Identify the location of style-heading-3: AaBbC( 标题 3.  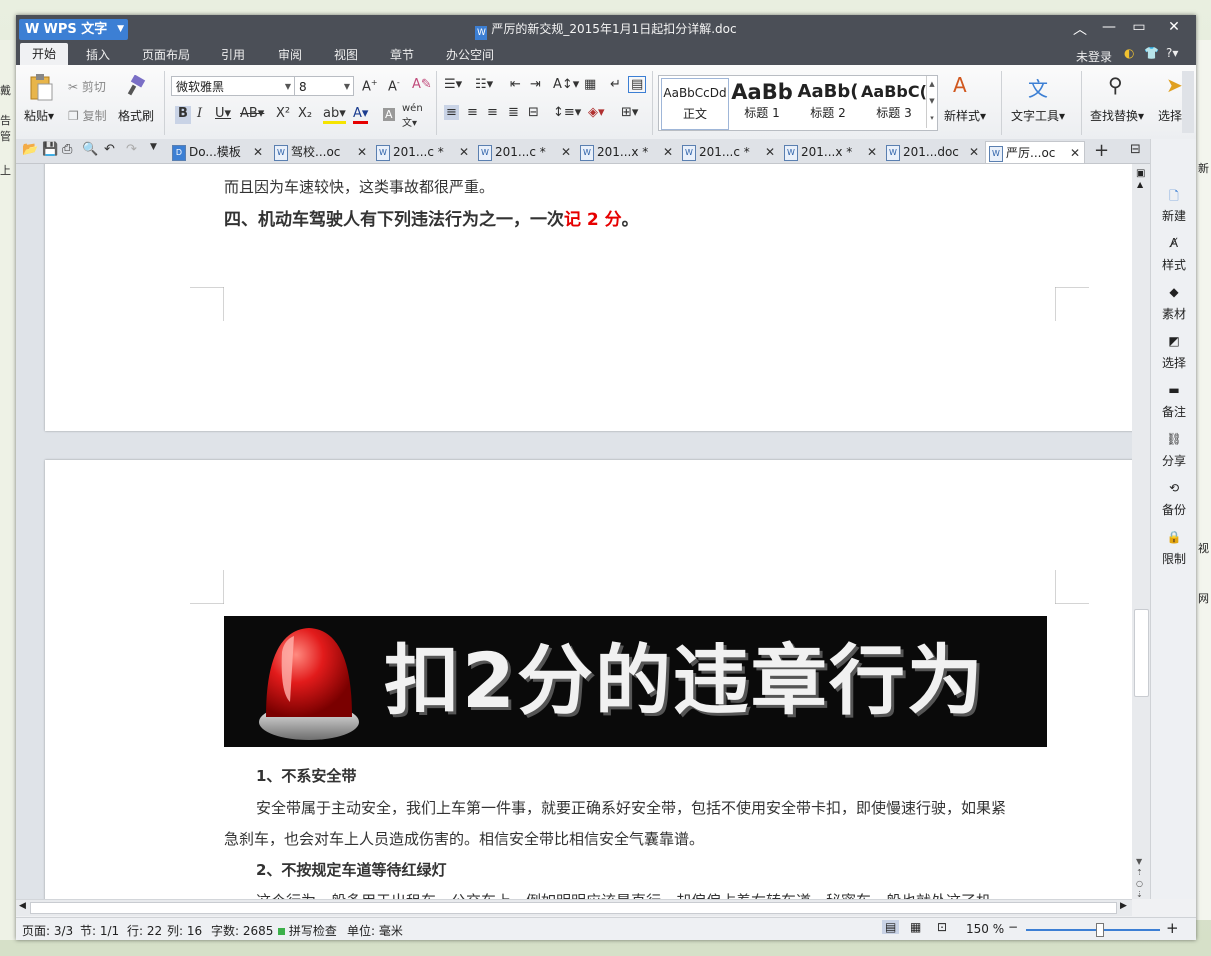
(894, 103).